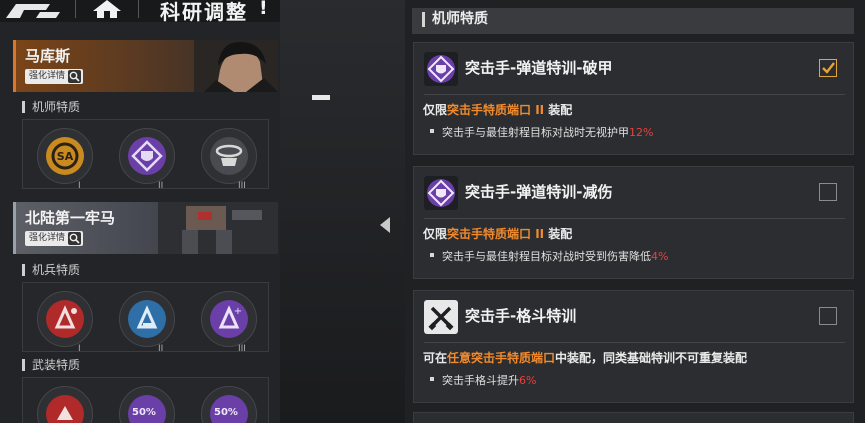 This screenshot has height=423, width=865. What do you see at coordinates (455, 19) in the screenshot?
I see `trait-list-title: 机师特质` at bounding box center [455, 19].